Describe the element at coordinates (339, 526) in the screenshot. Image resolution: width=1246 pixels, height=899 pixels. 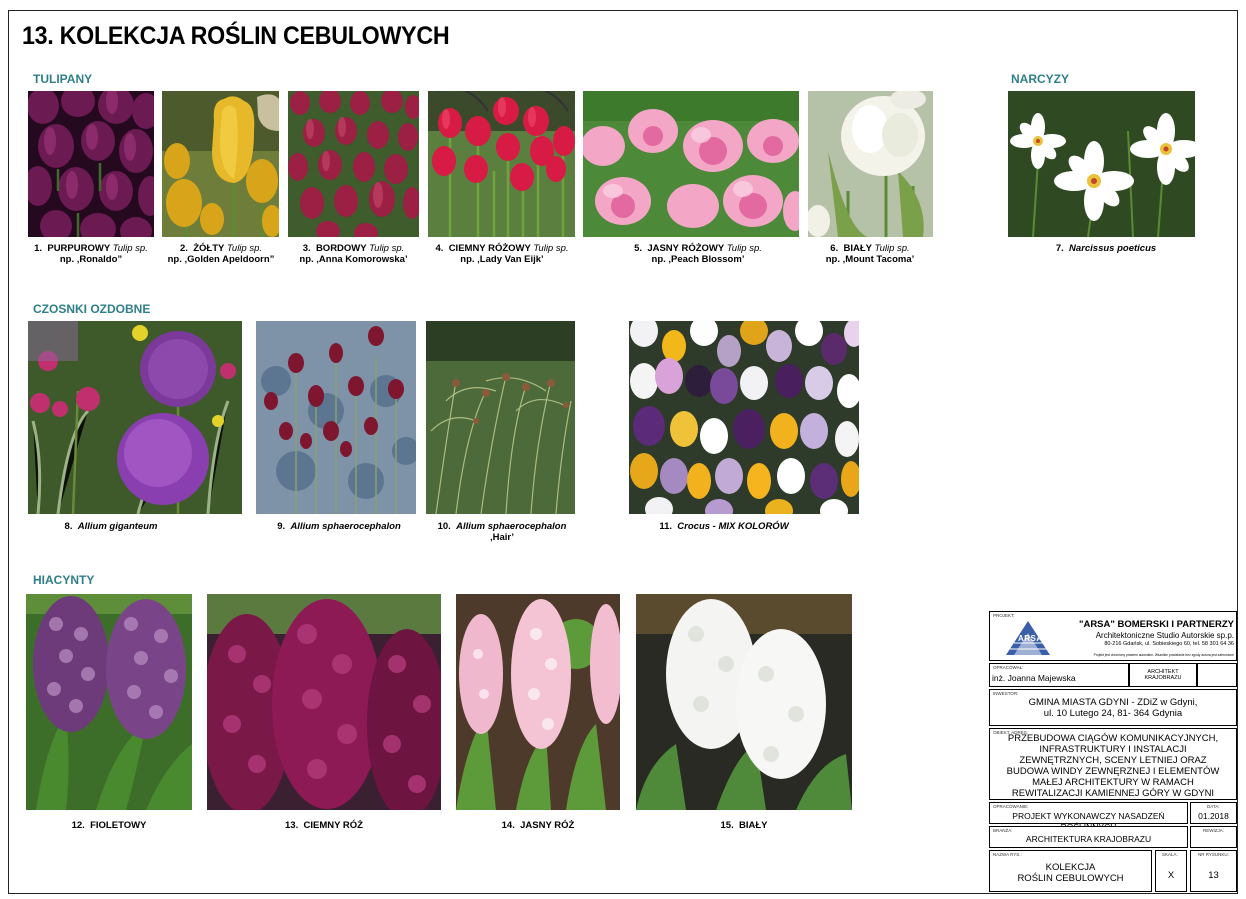
I see `caption-9: 9. Allium sphaerocephalon` at that location.